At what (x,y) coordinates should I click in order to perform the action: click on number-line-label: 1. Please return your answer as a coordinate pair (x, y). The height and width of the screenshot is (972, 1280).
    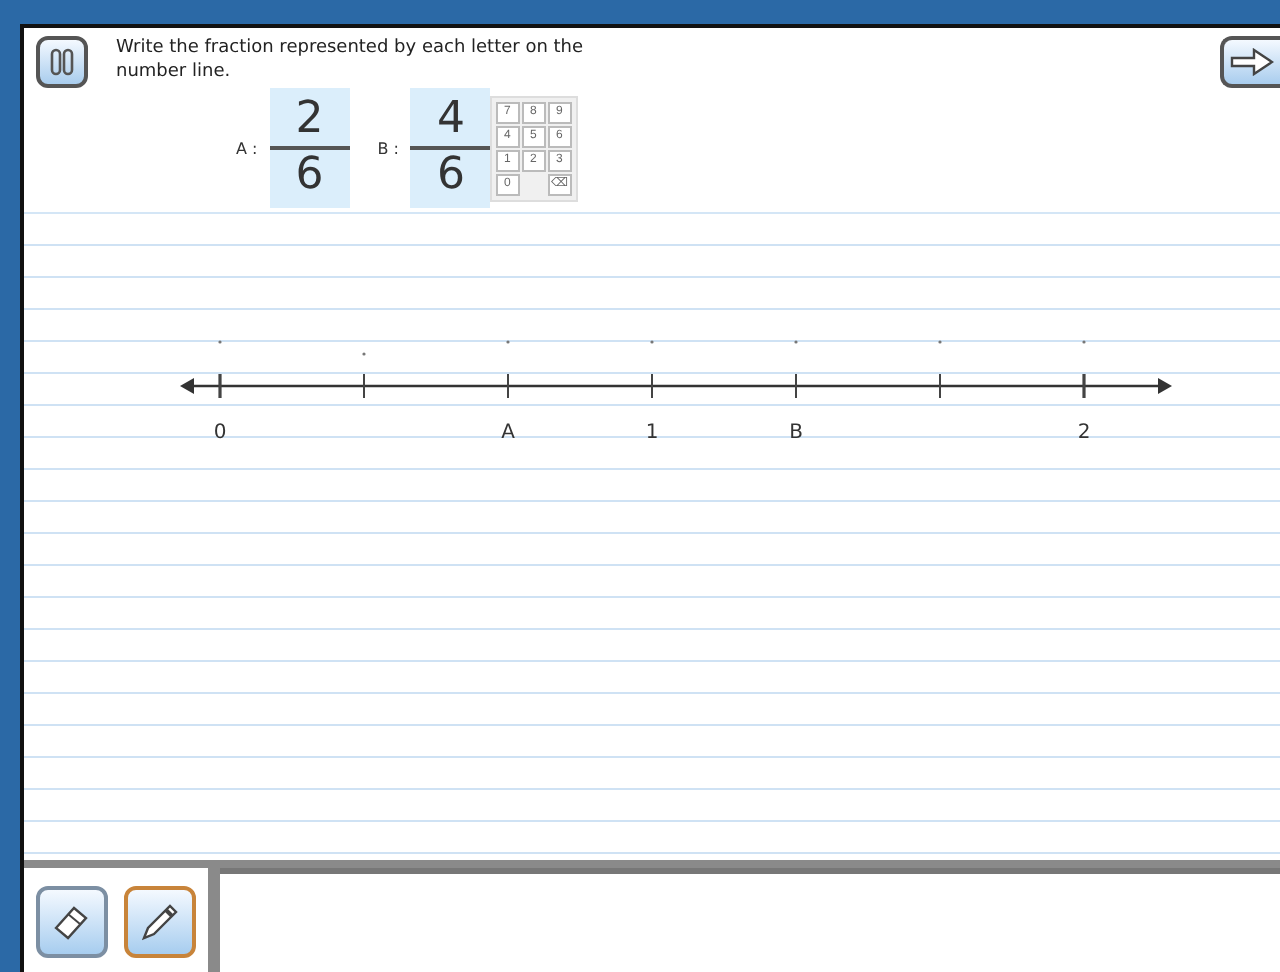
    Looking at the image, I should click on (652, 433).